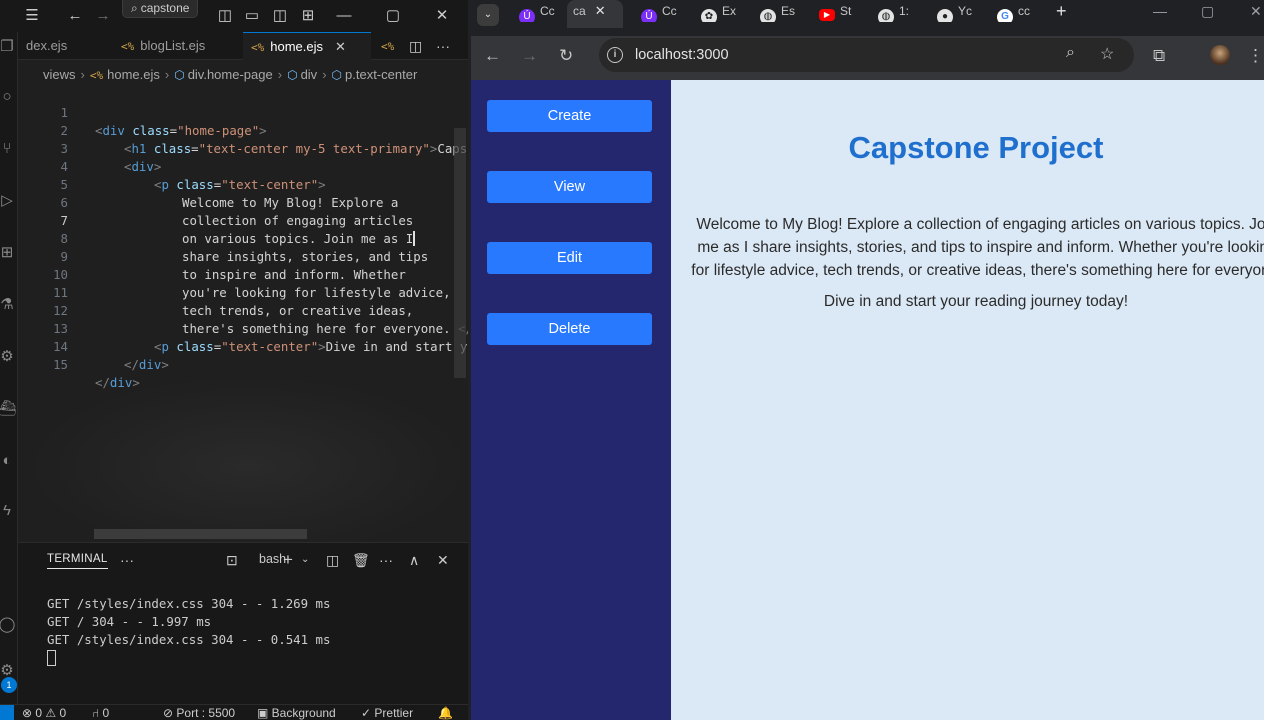 The width and height of the screenshot is (1264, 720). What do you see at coordinates (709, 15) in the screenshot?
I see `chatgpt-favicon-icon: ✿` at bounding box center [709, 15].